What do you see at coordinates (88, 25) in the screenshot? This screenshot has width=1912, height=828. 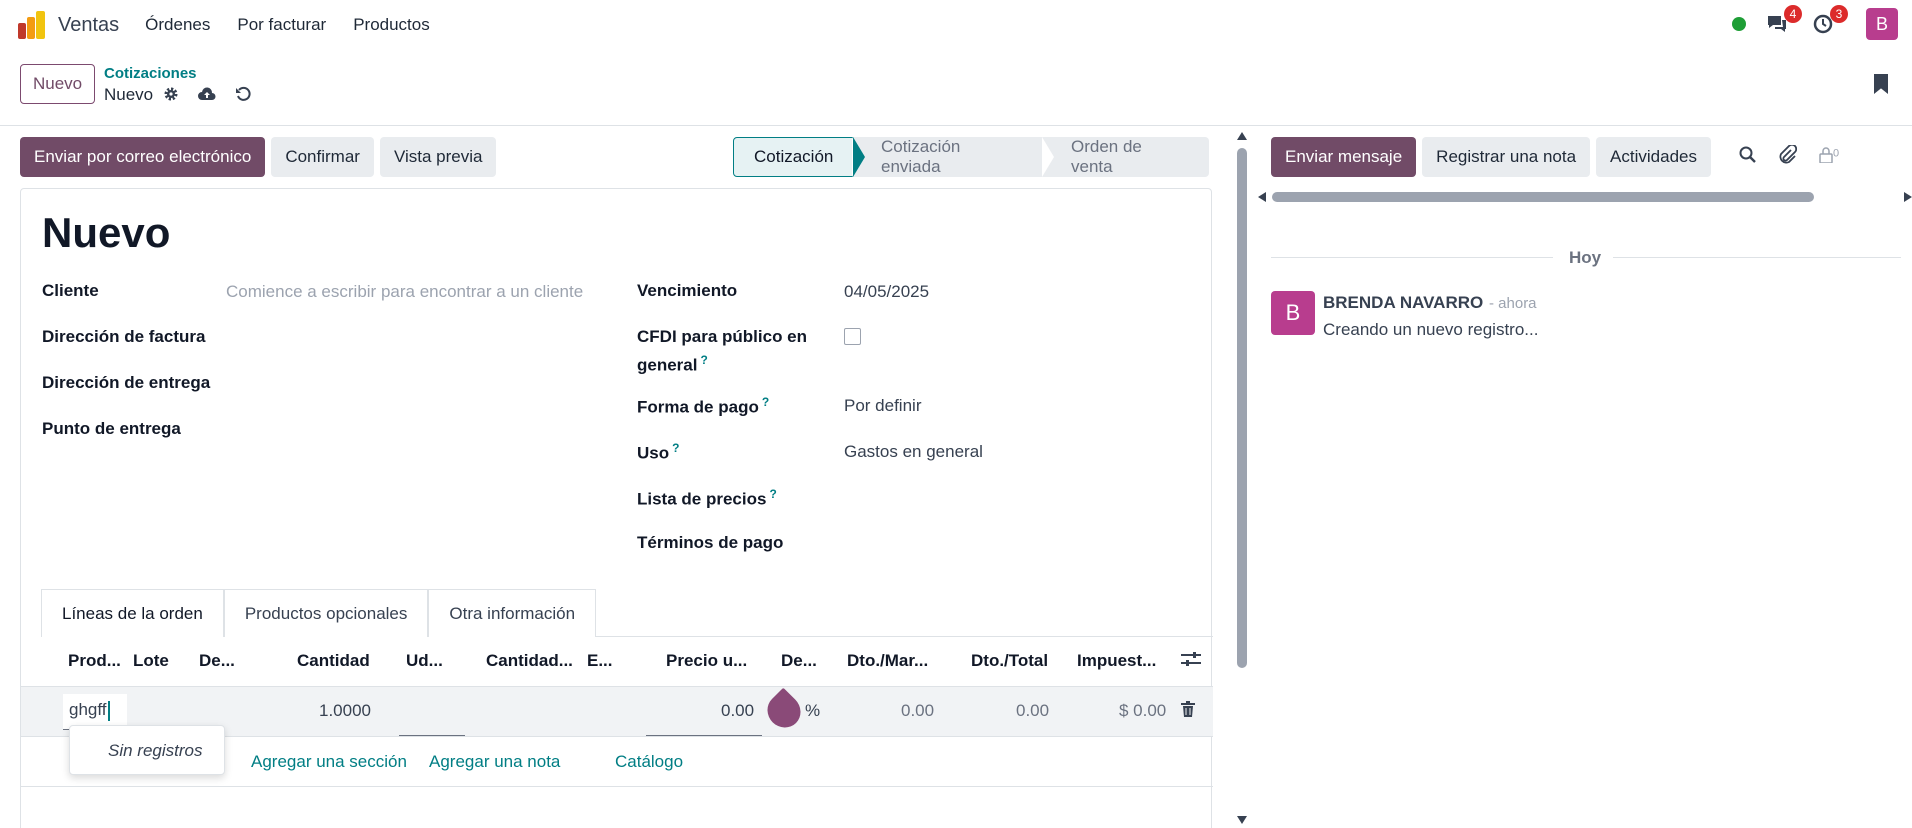 I see `app-name: Ventas` at bounding box center [88, 25].